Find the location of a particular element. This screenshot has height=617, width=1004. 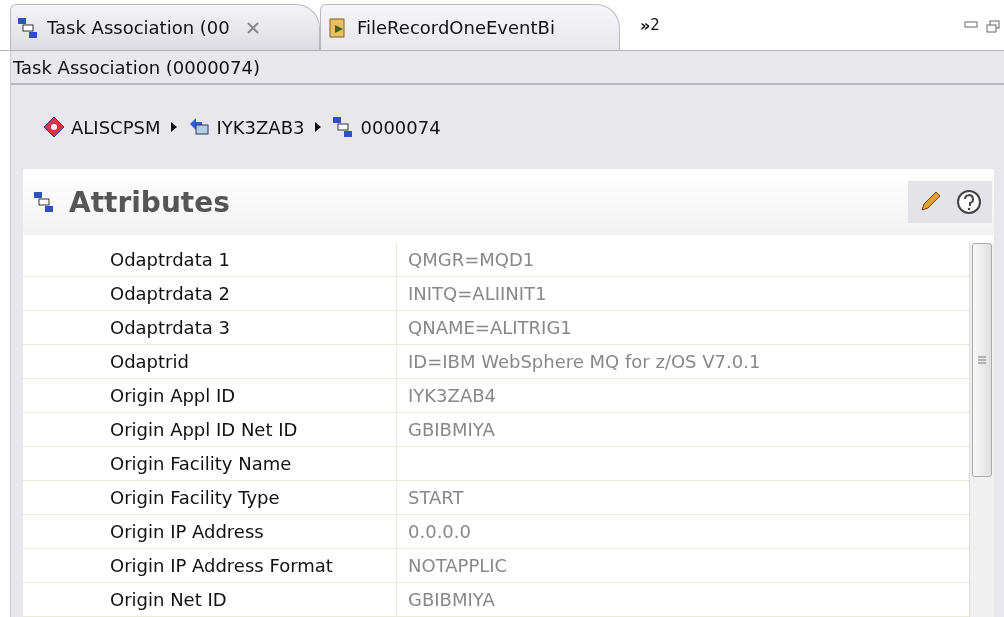

breadcrumb-item: 0000074 is located at coordinates (386, 127).